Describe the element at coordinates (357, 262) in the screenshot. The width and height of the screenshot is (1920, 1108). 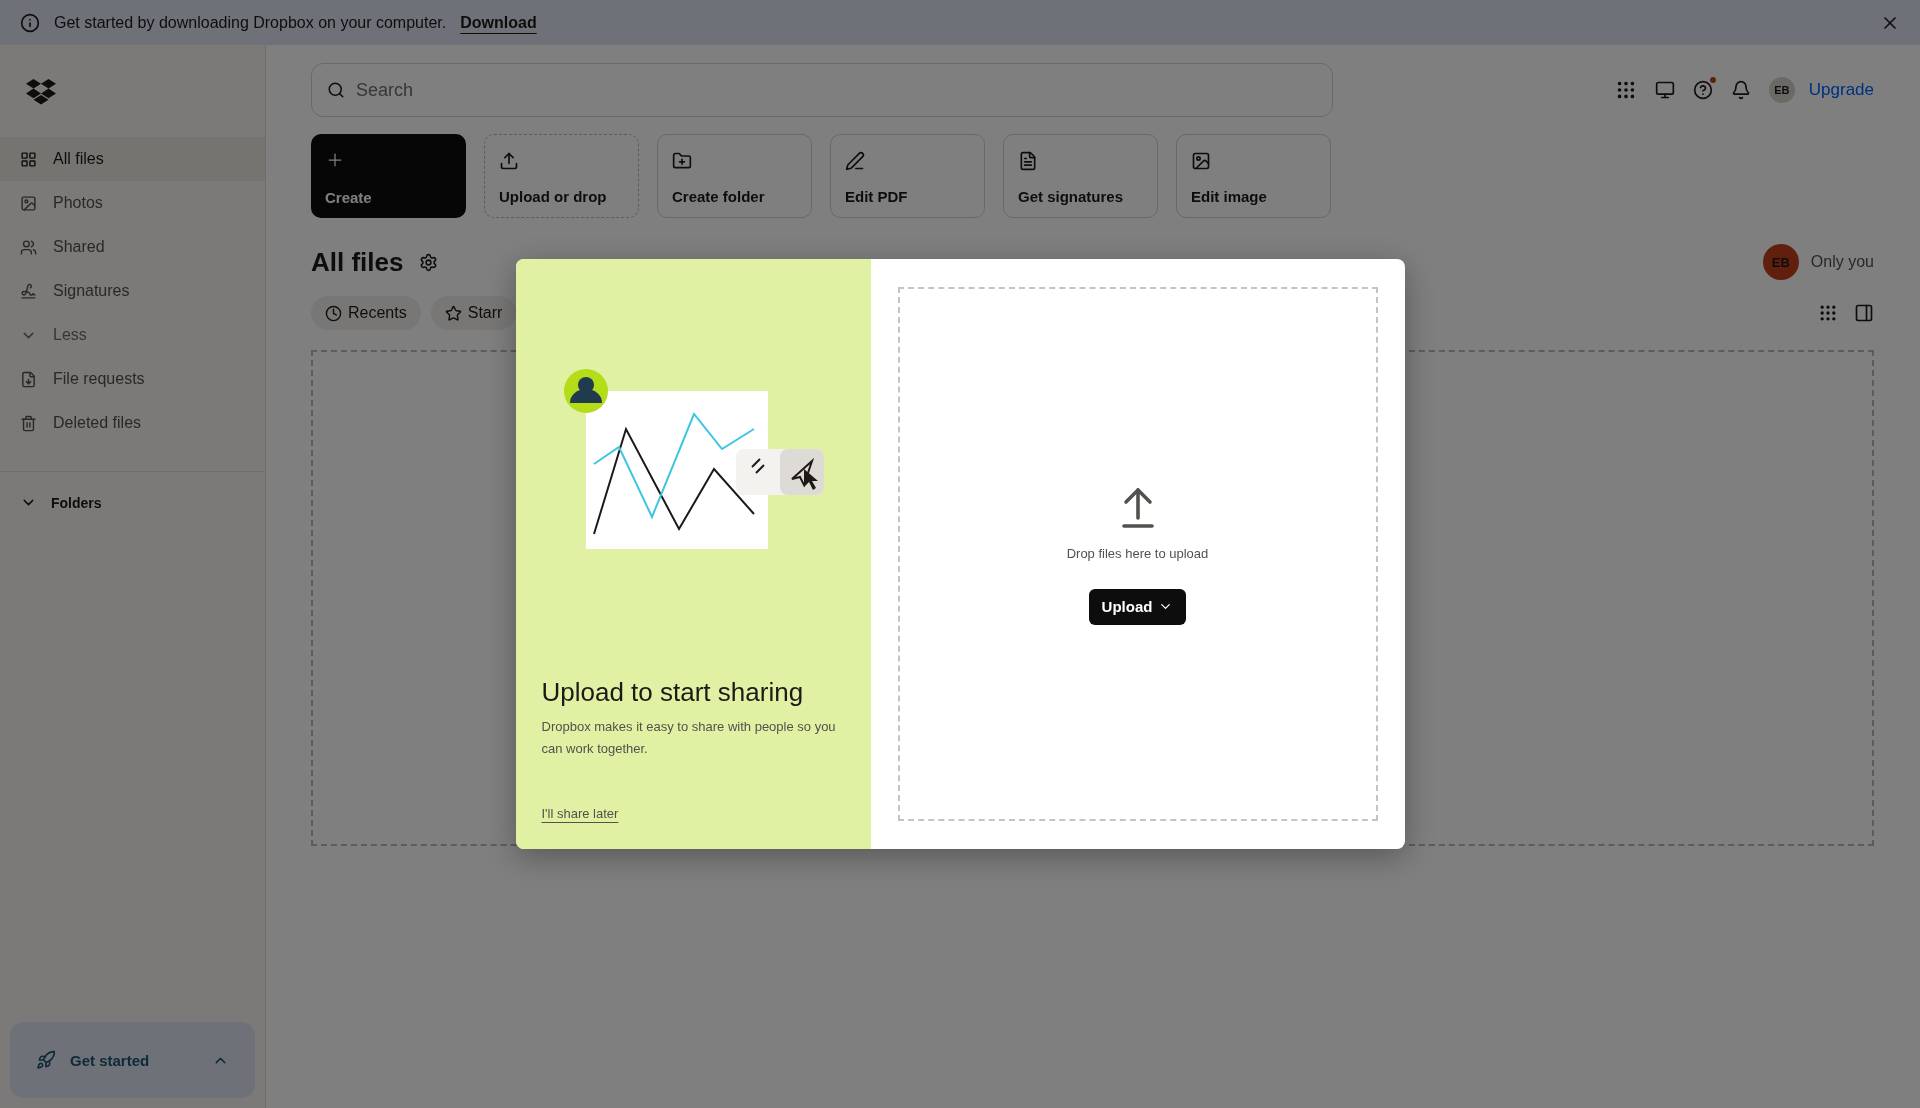
I see `page-title: All files` at that location.